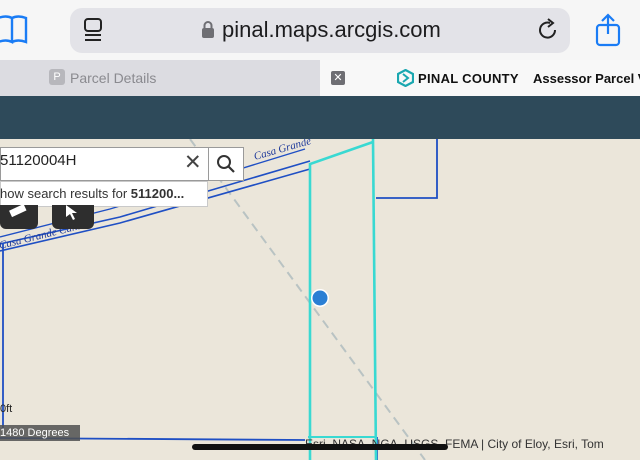  I want to click on suggestion-prefix: how search results for, so click(65, 193).